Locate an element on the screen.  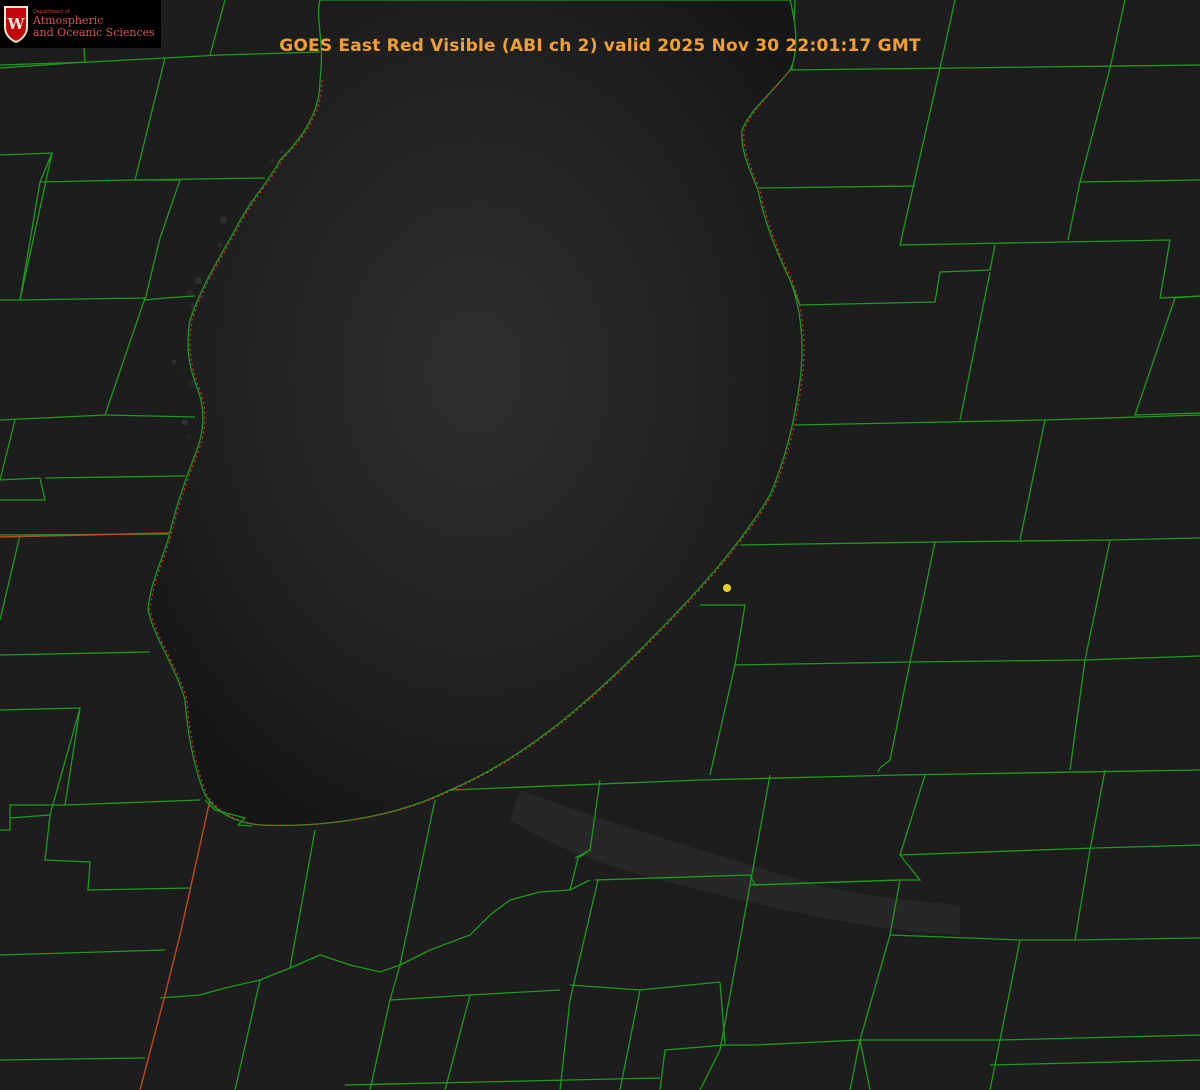
logo-line1: Atmospheric is located at coordinates (68, 21).